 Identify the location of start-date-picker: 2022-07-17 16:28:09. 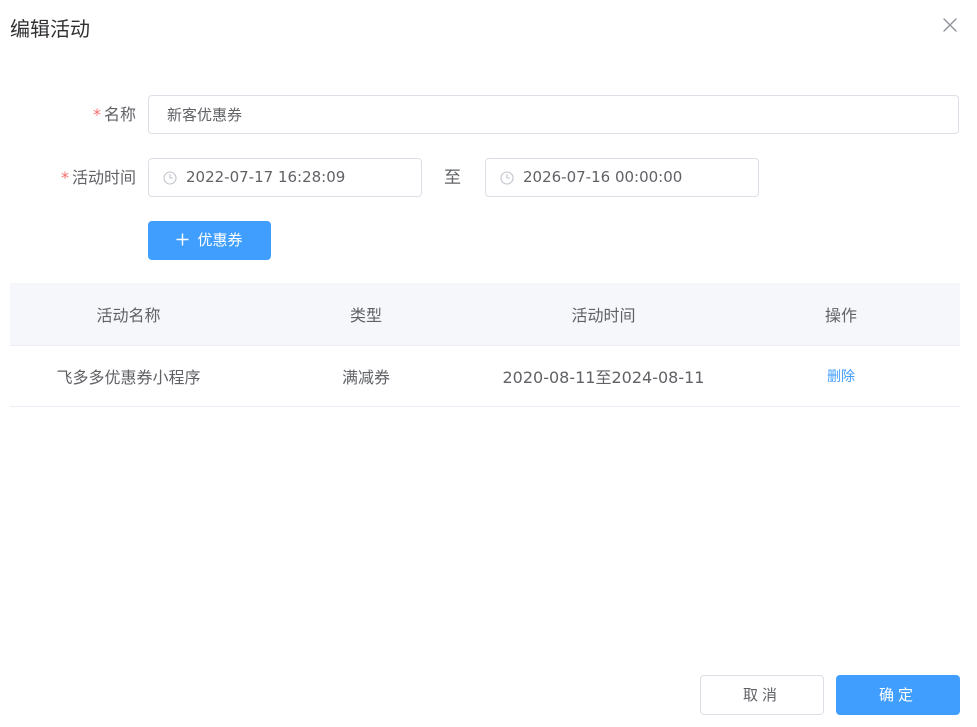
(285, 177).